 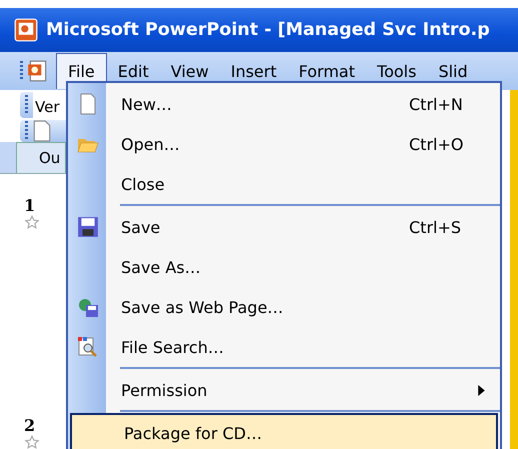 What do you see at coordinates (42, 131) in the screenshot?
I see `new-document-icon` at bounding box center [42, 131].